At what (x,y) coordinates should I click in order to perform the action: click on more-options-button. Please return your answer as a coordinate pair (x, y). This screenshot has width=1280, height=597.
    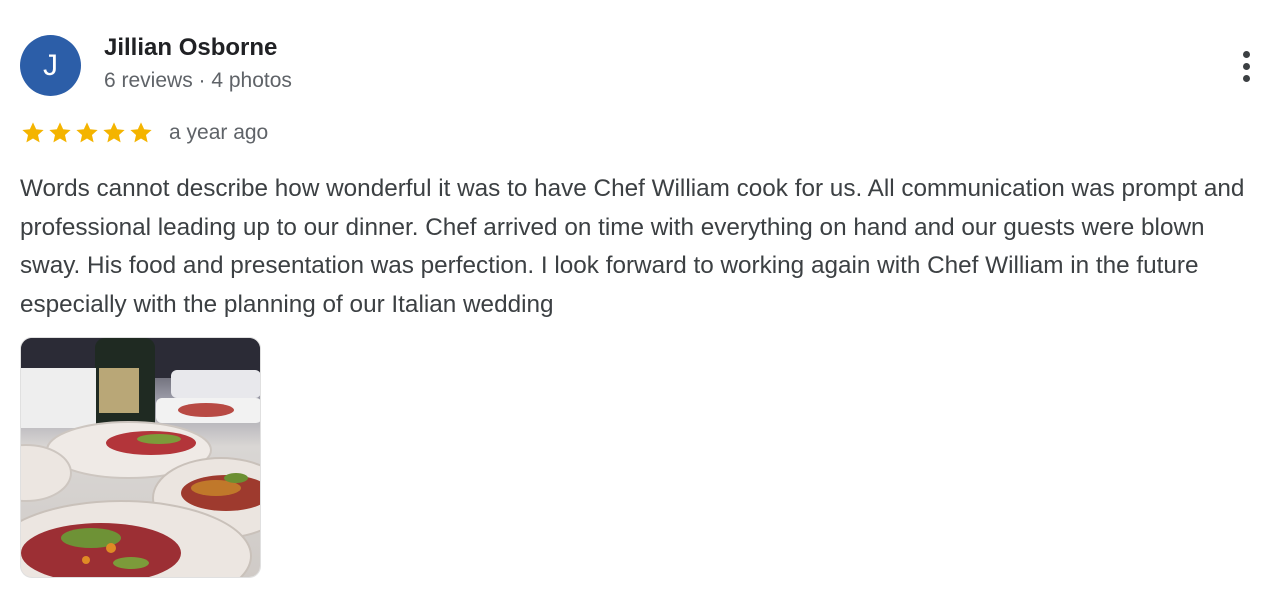
    Looking at the image, I should click on (1246, 66).